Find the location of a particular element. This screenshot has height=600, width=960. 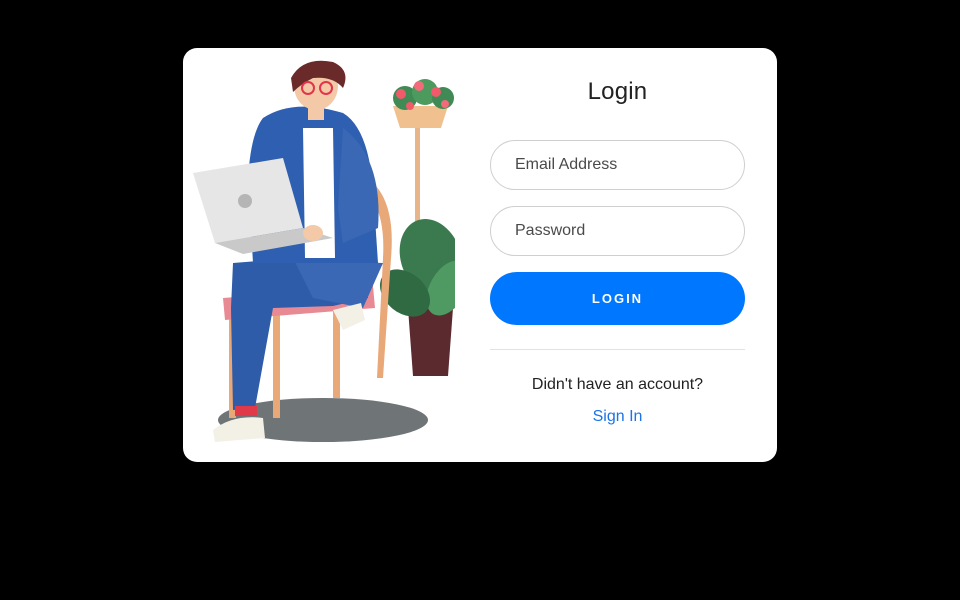

sign-in-link: Sign In is located at coordinates (617, 417).